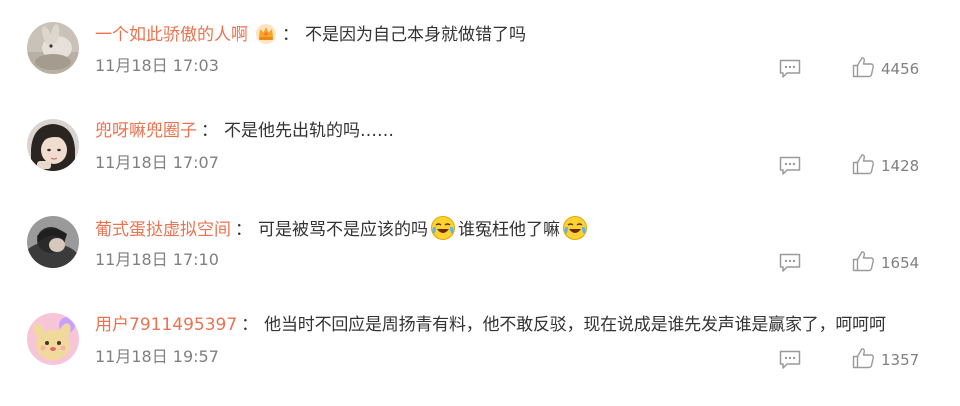 This screenshot has width=960, height=406. Describe the element at coordinates (900, 360) in the screenshot. I see `like-count: 1357` at that location.